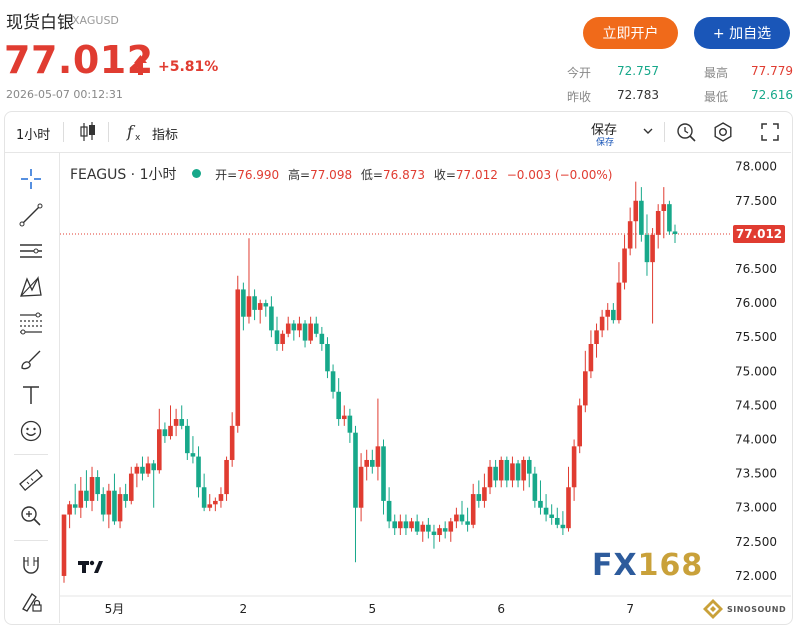 This screenshot has width=799, height=627. I want to click on y-tick-label: 72.000, so click(756, 576).